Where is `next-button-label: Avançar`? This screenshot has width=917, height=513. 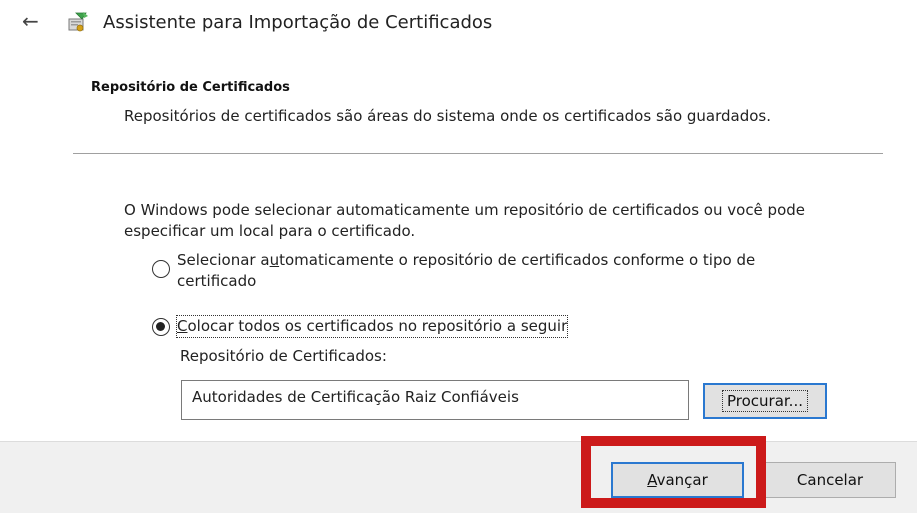
next-button-label: Avançar is located at coordinates (677, 480).